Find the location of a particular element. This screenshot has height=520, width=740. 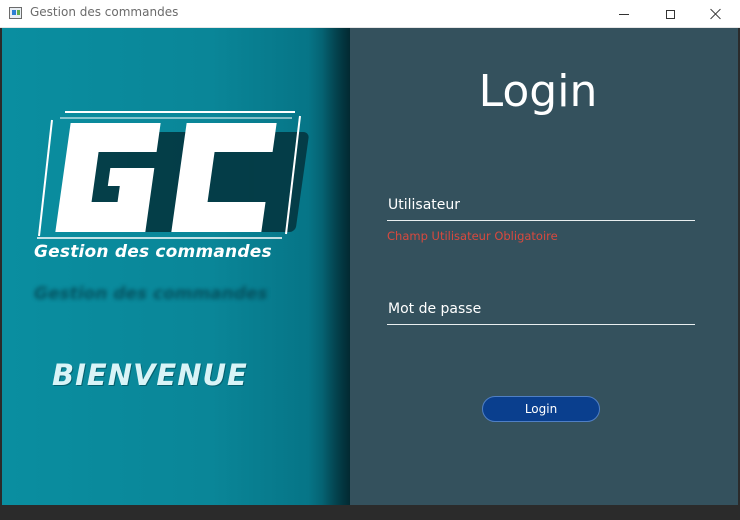

maximize-button is located at coordinates (670, 14).